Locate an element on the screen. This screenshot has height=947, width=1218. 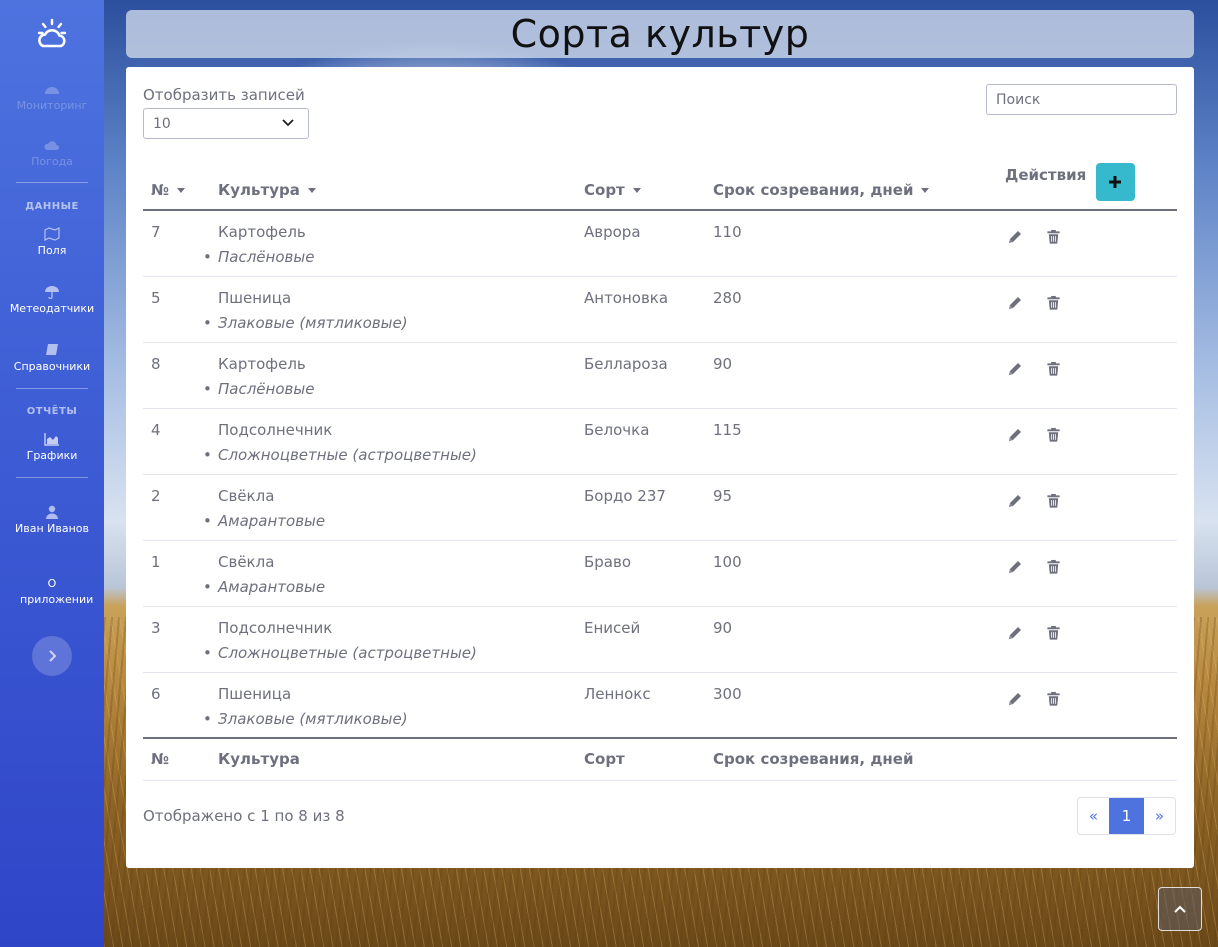
cell-id: 7 is located at coordinates (176, 243).